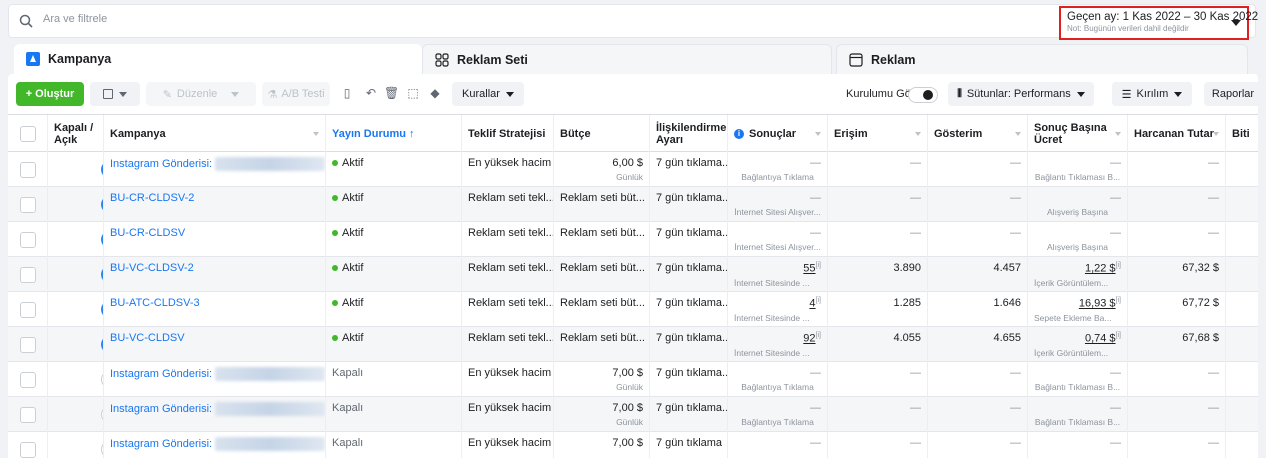 Image resolution: width=1266 pixels, height=458 pixels. What do you see at coordinates (218, 59) in the screenshot?
I see `tab-campaign: Kampanya` at bounding box center [218, 59].